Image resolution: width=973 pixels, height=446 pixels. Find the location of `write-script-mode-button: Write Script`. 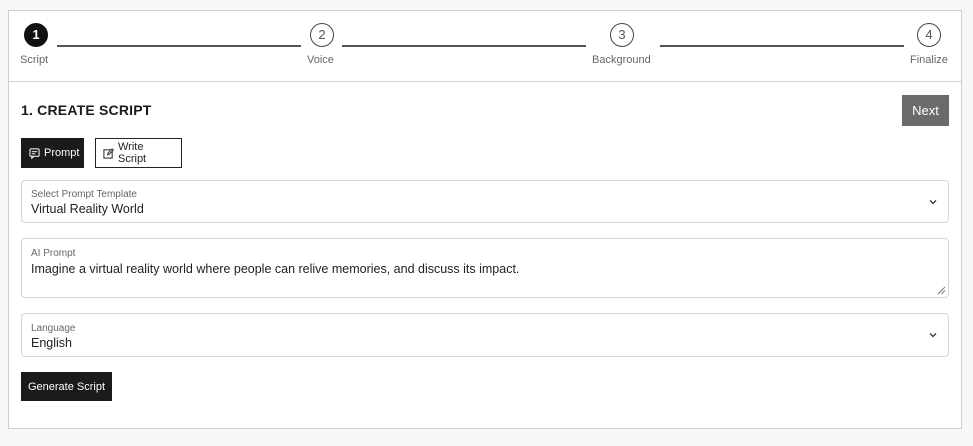

write-script-mode-button: Write Script is located at coordinates (138, 153).